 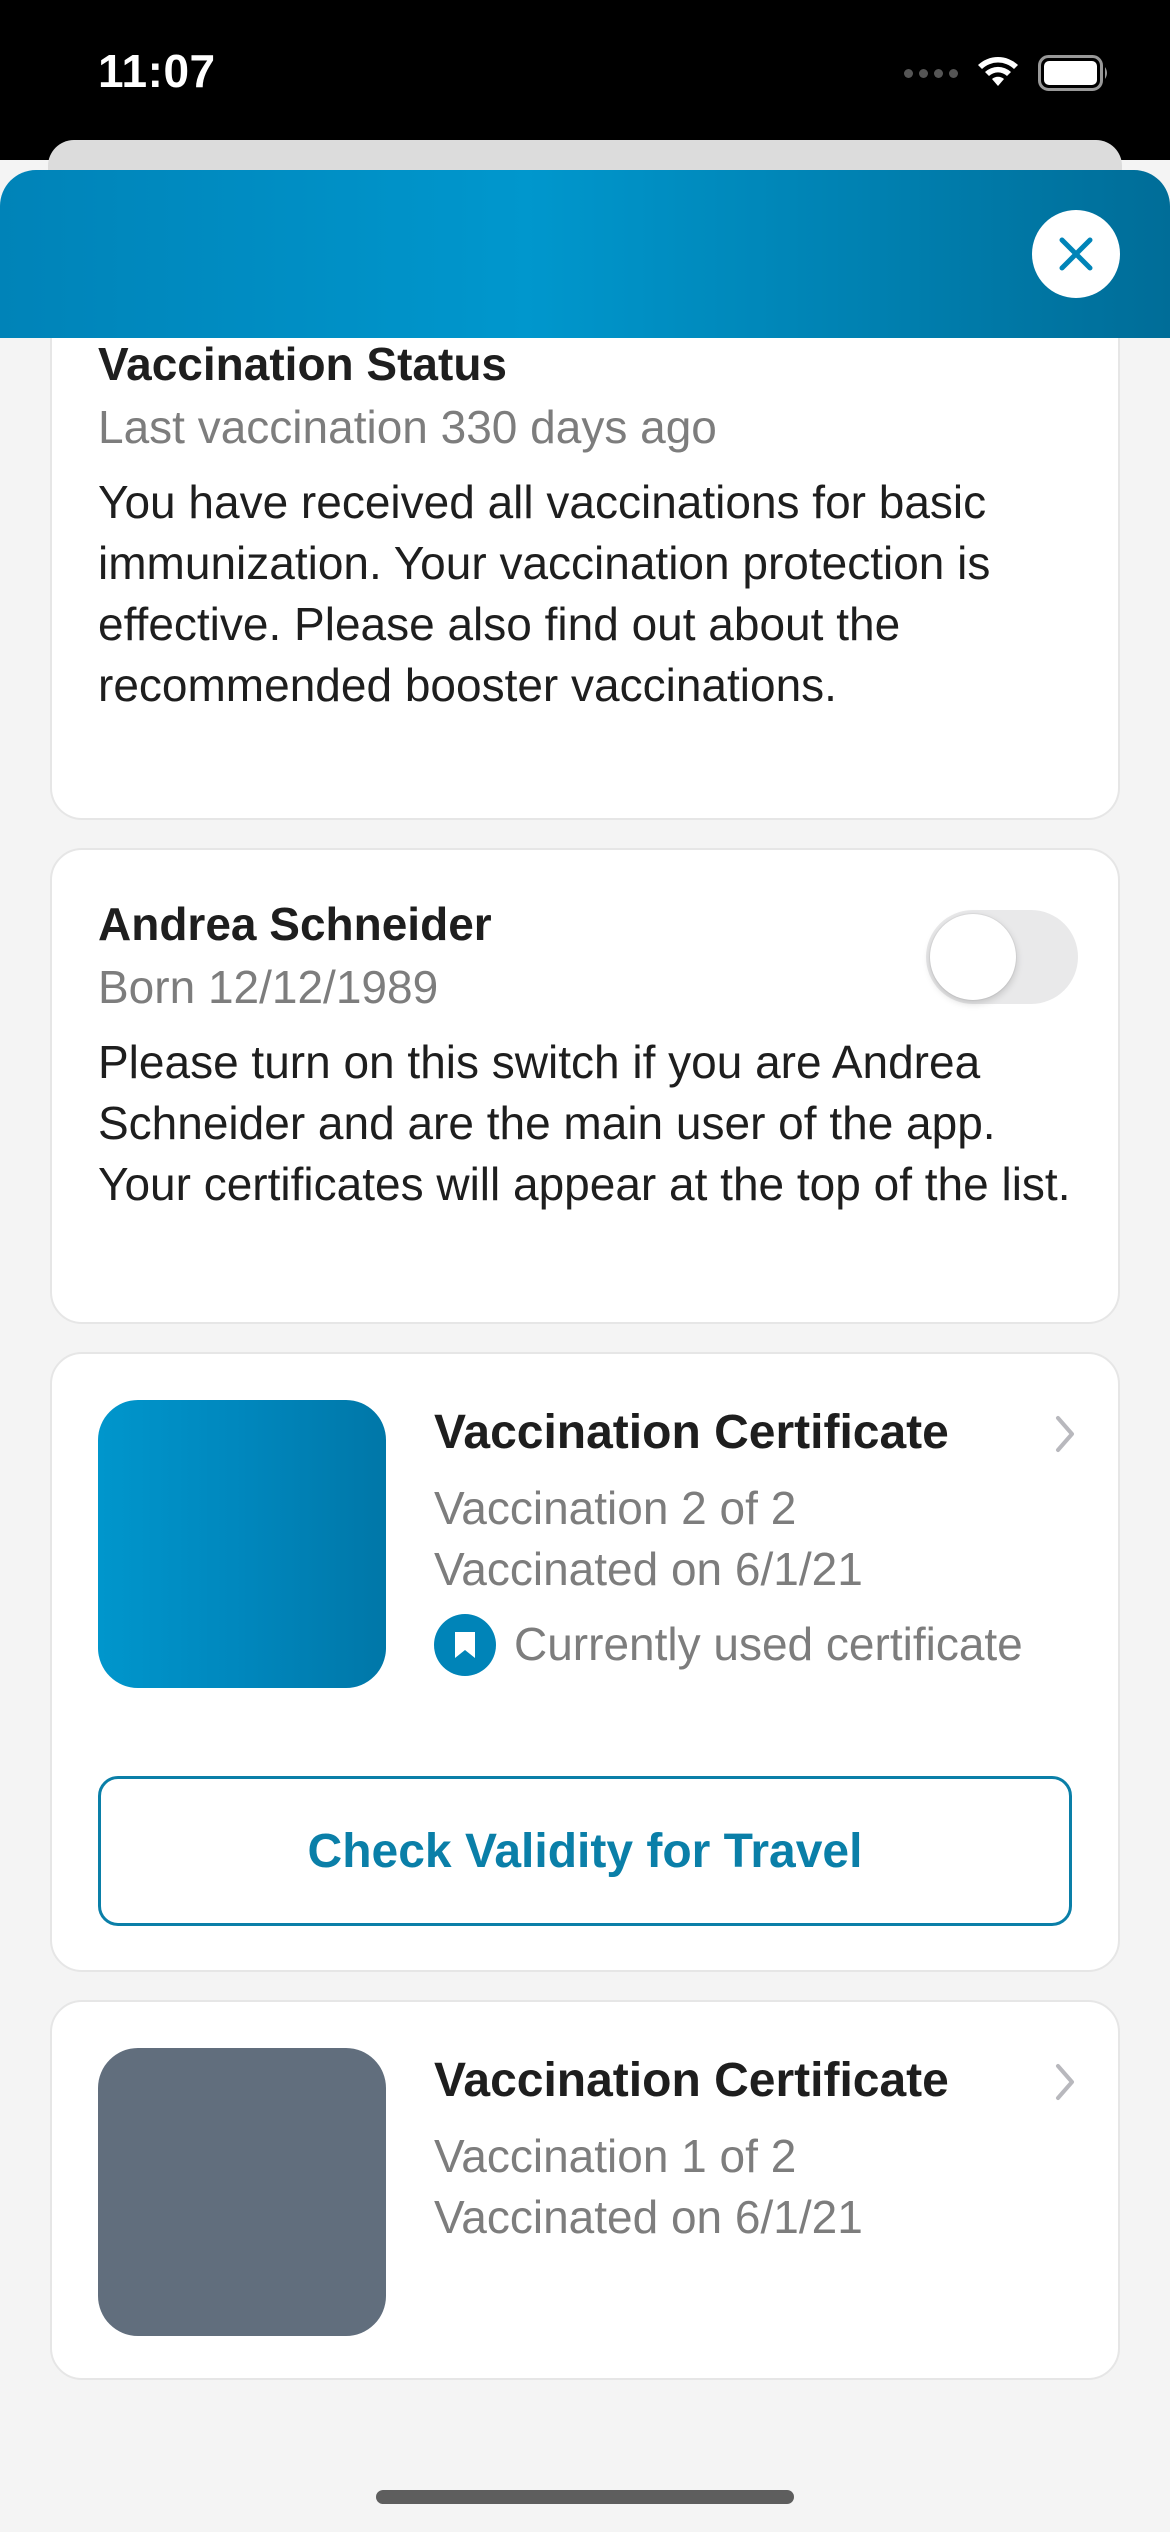 I want to click on wifi-icon, so click(x=998, y=71).